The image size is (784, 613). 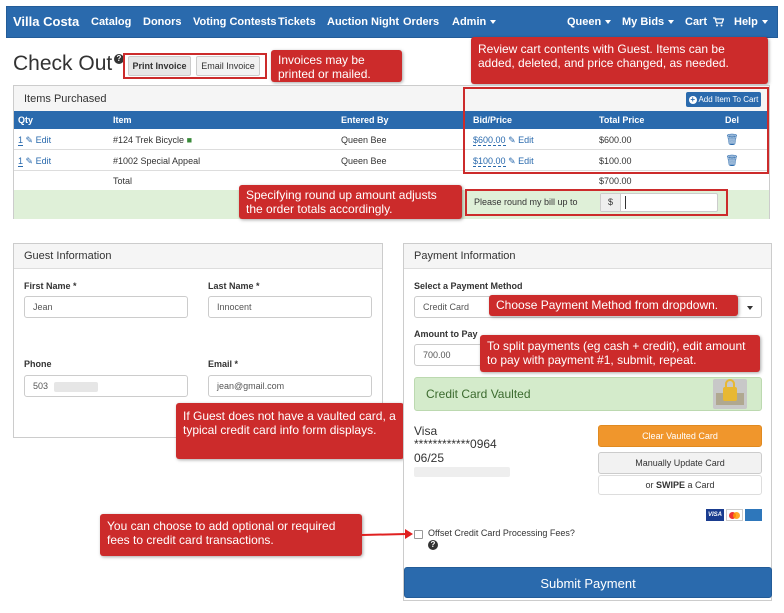 I want to click on mastercard-logo-icon, so click(x=734, y=515).